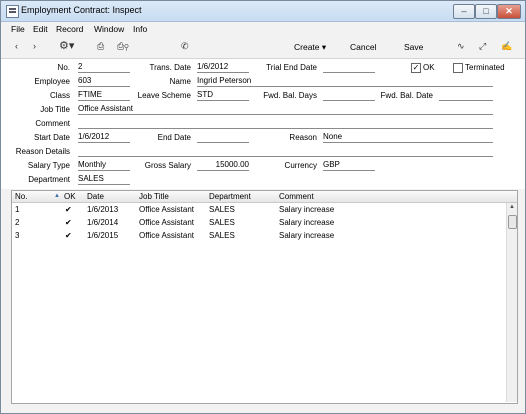 This screenshot has width=526, height=414. I want to click on fwd-bal-date-field, so click(466, 95).